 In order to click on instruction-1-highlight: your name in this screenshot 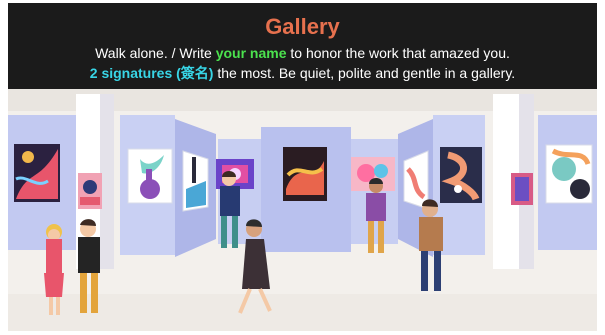, I will do `click(251, 53)`.